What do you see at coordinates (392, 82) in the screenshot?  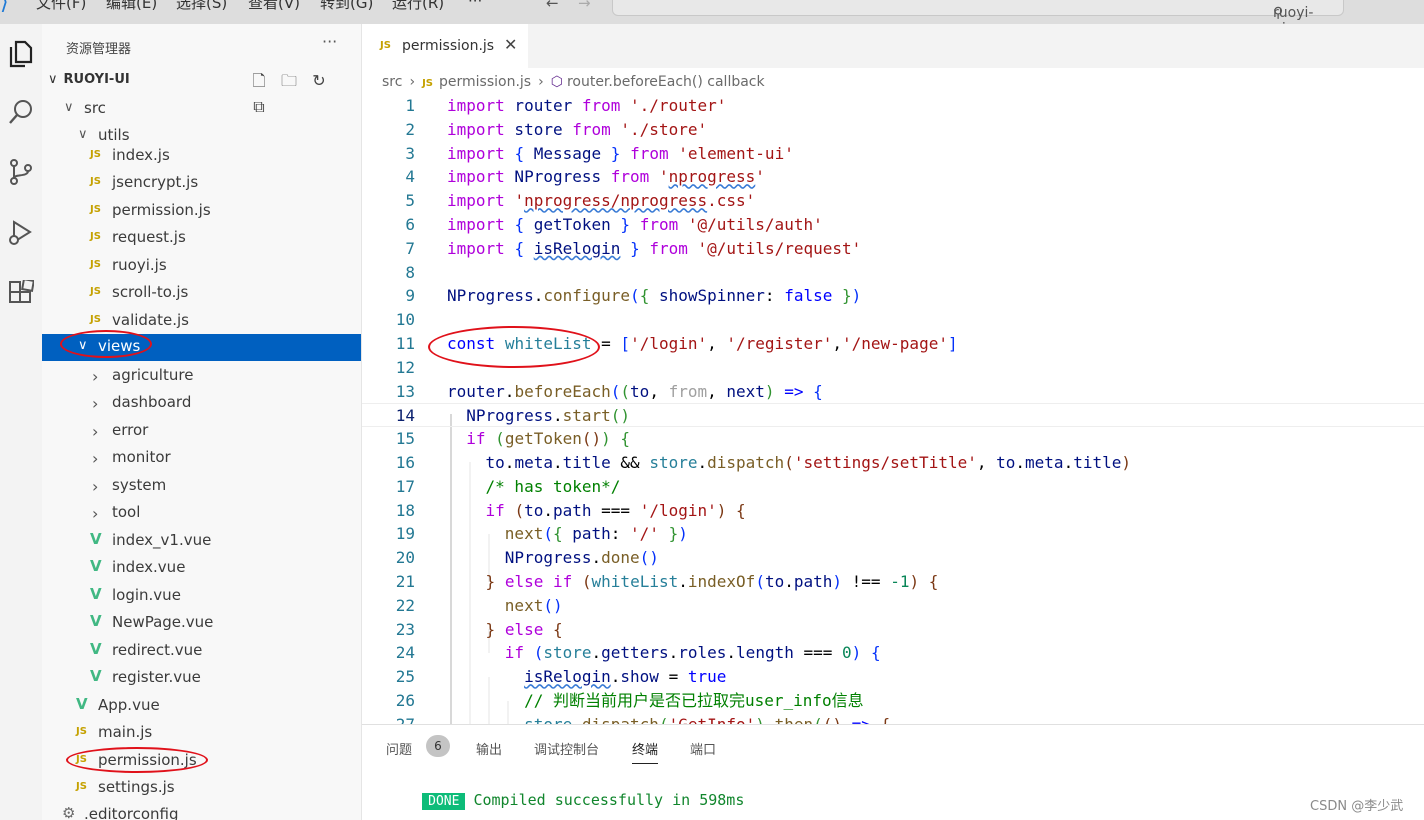 I see `breadcrumb-src: src` at bounding box center [392, 82].